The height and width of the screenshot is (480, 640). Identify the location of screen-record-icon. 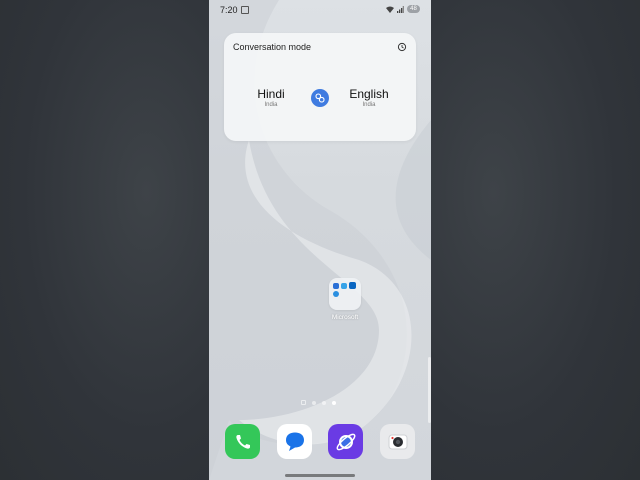
(245, 10).